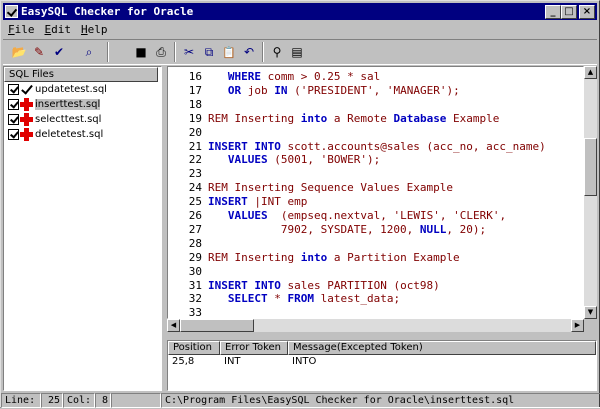 The image size is (600, 409). What do you see at coordinates (209, 52) in the screenshot?
I see `copy-icon: ⧉` at bounding box center [209, 52].